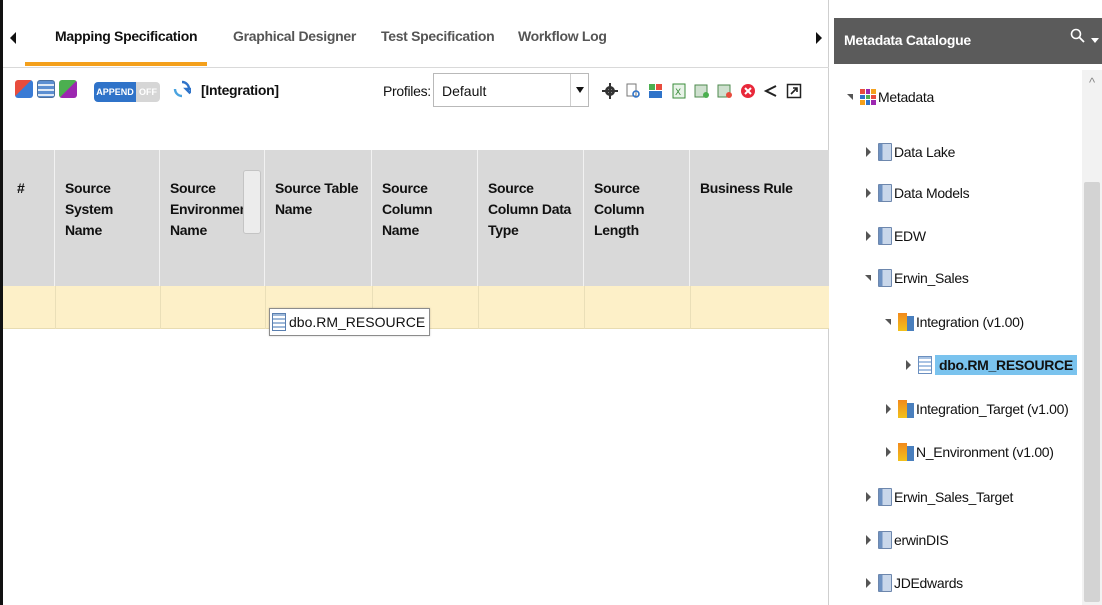  What do you see at coordinates (610, 91) in the screenshot?
I see `settings-gear-icon` at bounding box center [610, 91].